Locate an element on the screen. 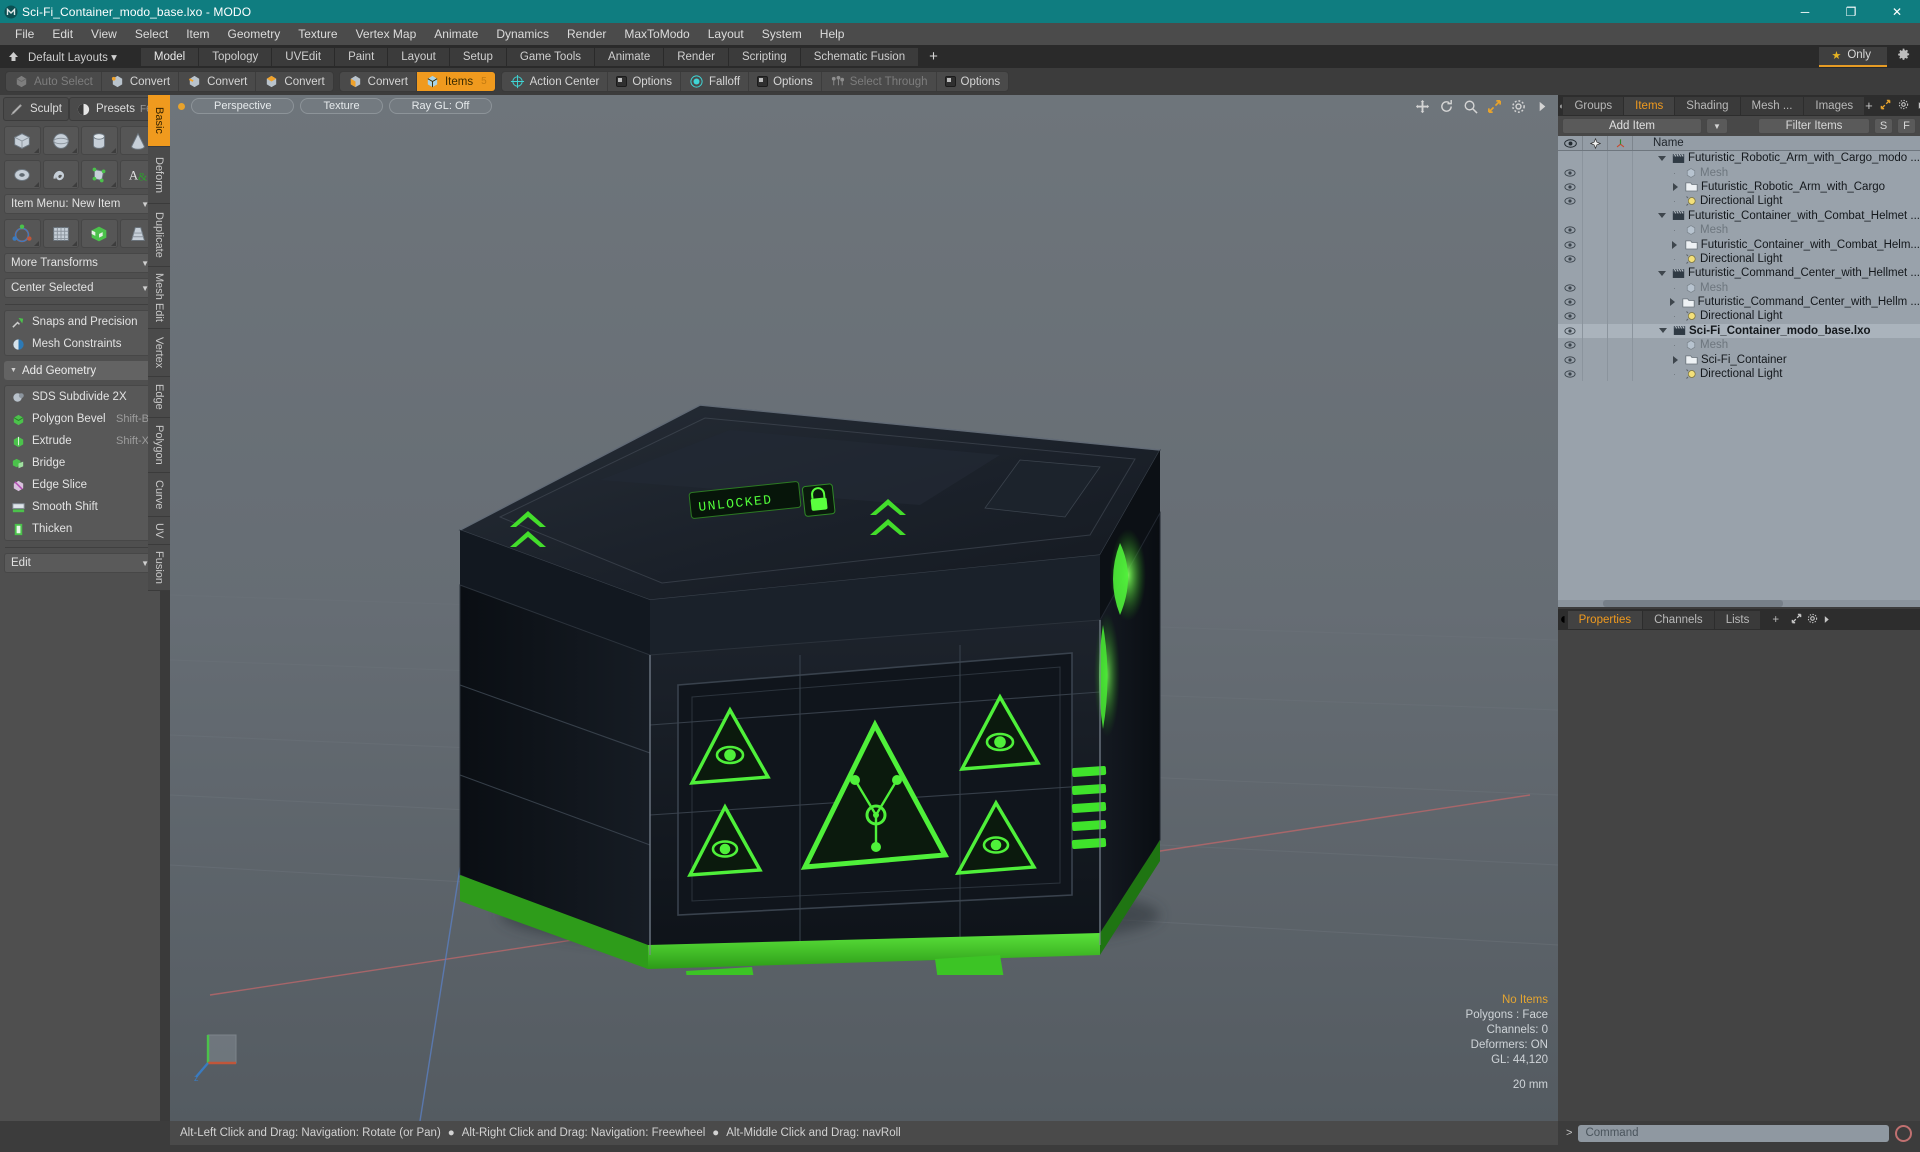  vtab-polygon: Polygon is located at coordinates (159, 445).